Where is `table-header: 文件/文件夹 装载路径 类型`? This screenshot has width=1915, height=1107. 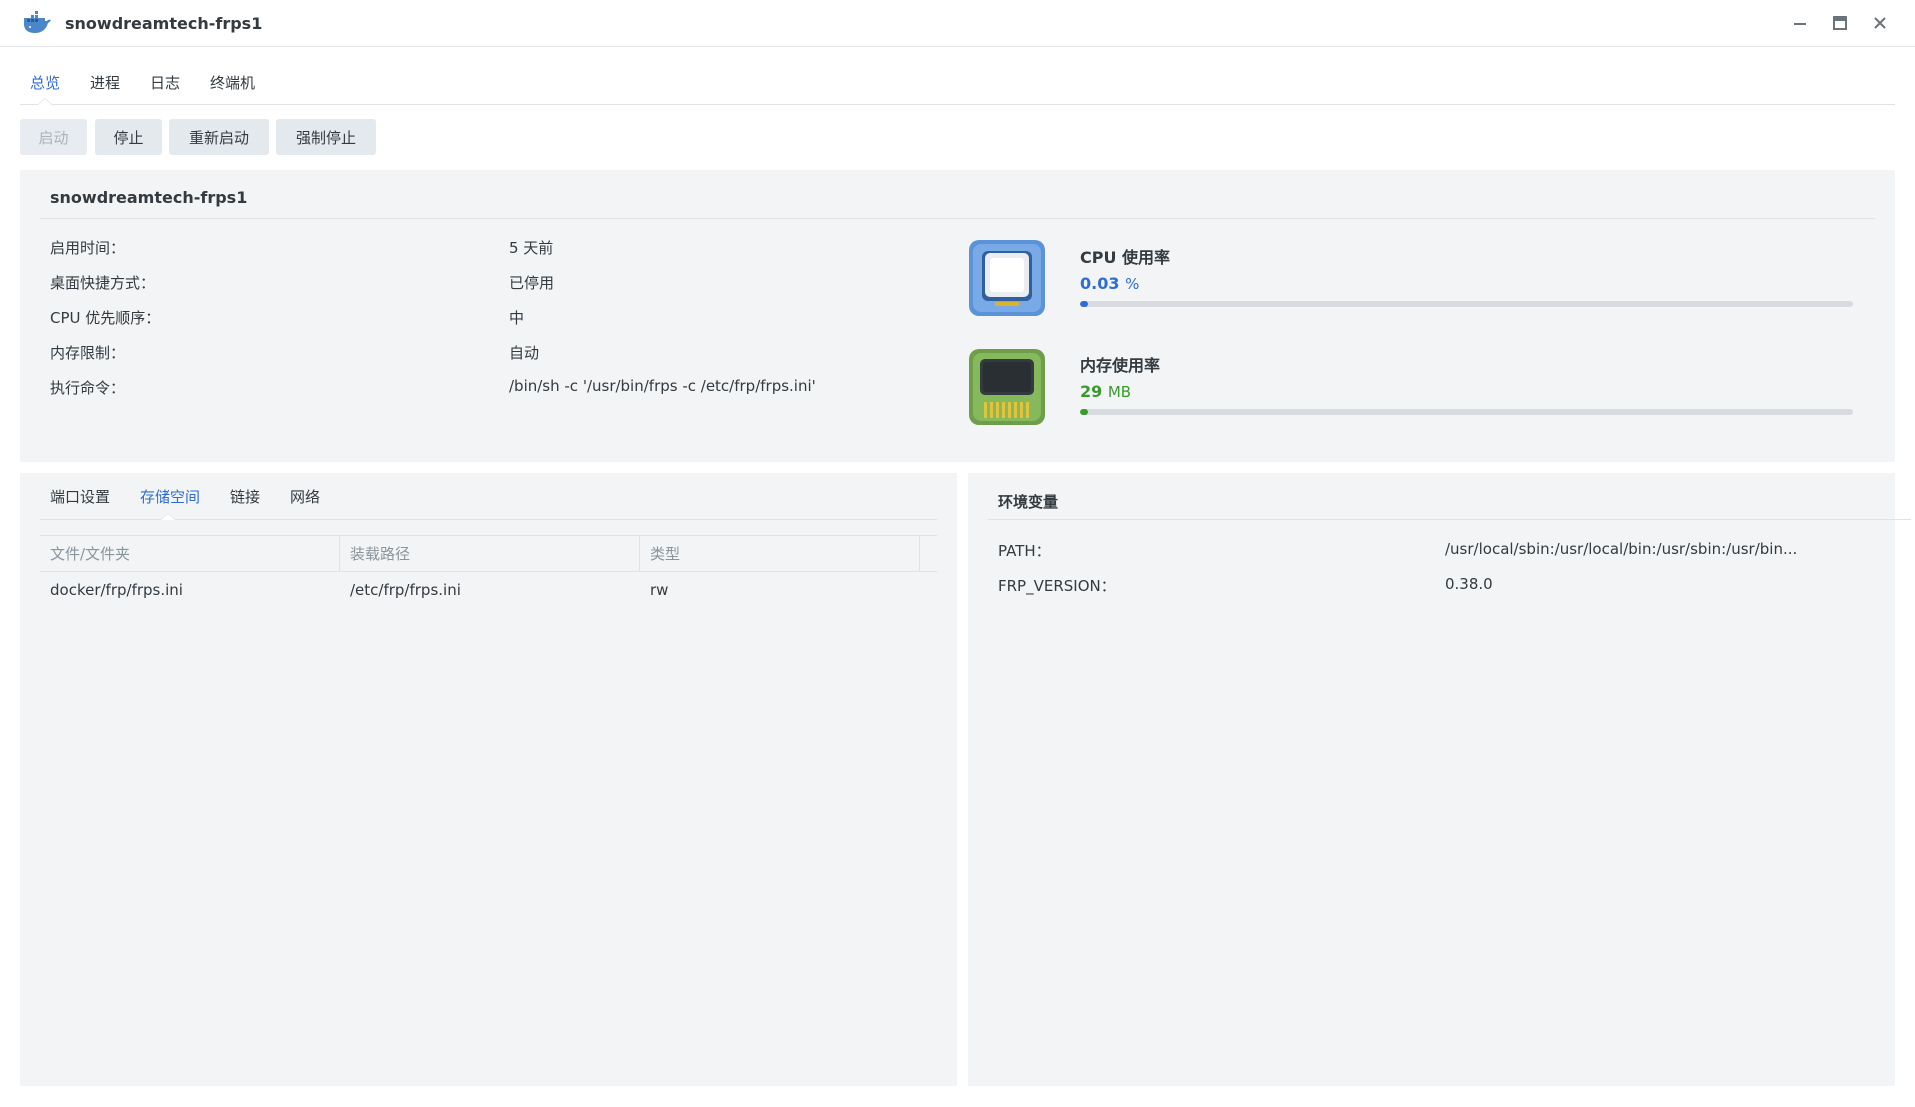
table-header: 文件/文件夹 装载路径 类型 is located at coordinates (488, 553).